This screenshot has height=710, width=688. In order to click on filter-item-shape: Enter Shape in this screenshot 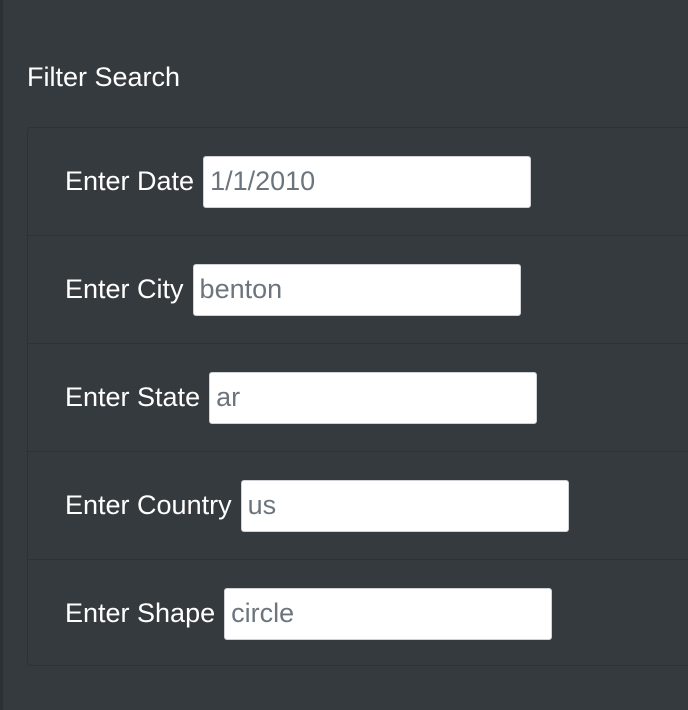, I will do `click(358, 613)`.